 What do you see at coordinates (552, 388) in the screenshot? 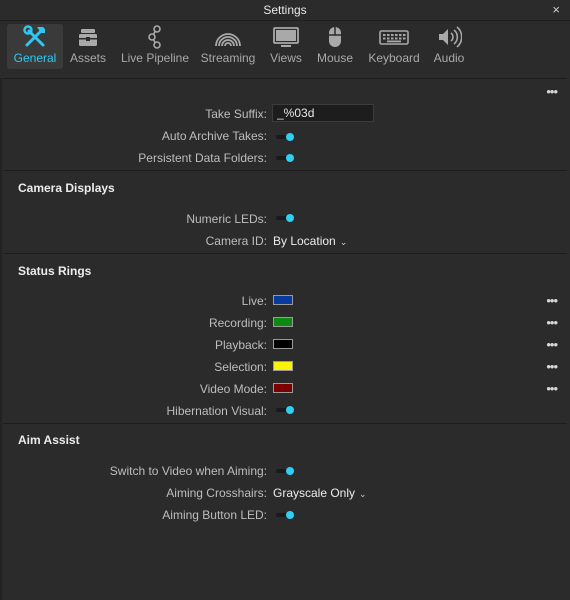
I see `status-ring-video-mode-more-icon: •••` at bounding box center [552, 388].